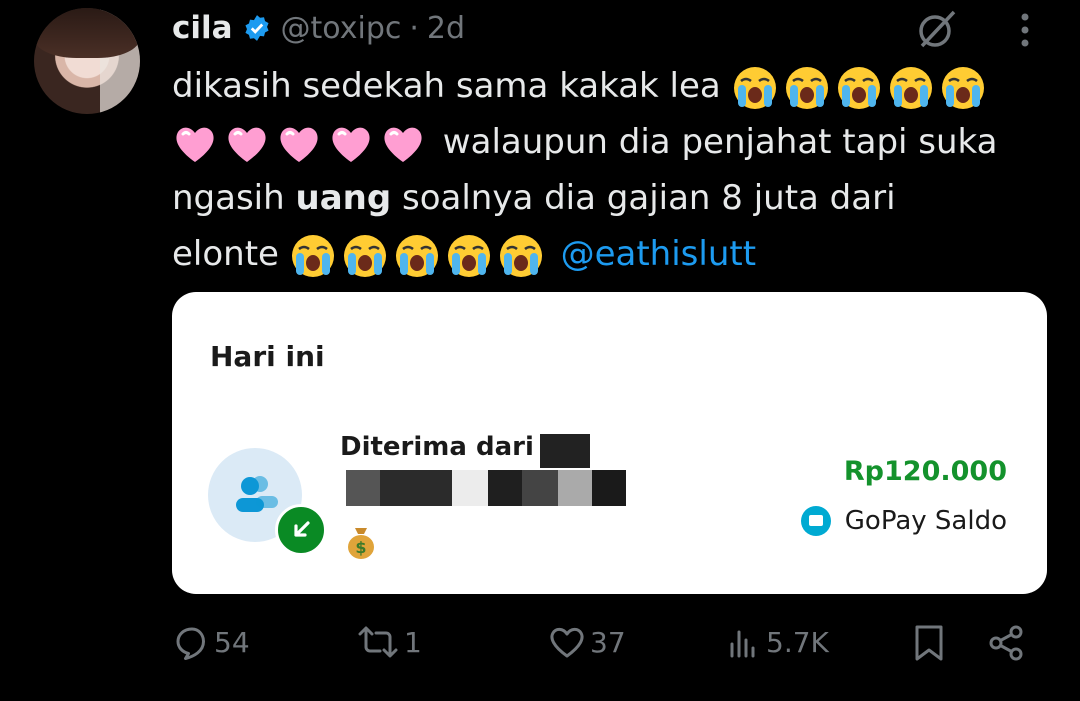 This screenshot has height=701, width=1080. I want to click on repost-button: 1, so click(389, 642).